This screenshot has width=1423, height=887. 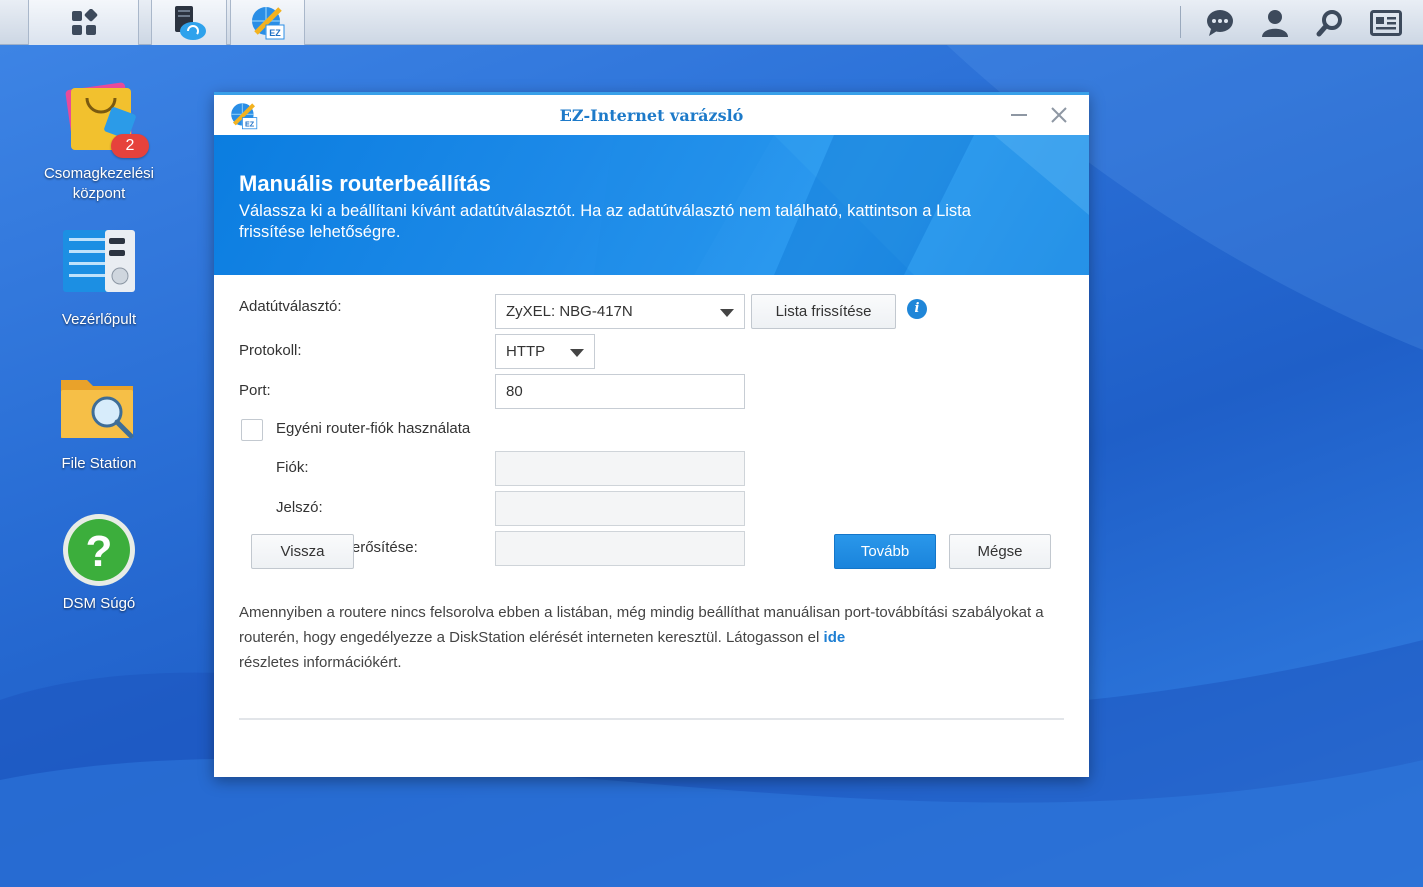 What do you see at coordinates (99, 463) in the screenshot?
I see `desktop-icon-label: File Station` at bounding box center [99, 463].